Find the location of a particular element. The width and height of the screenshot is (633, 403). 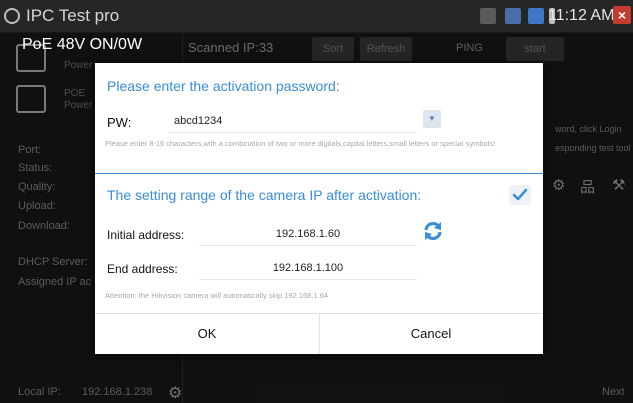

chevron-down-icon: ▼ is located at coordinates (432, 119).